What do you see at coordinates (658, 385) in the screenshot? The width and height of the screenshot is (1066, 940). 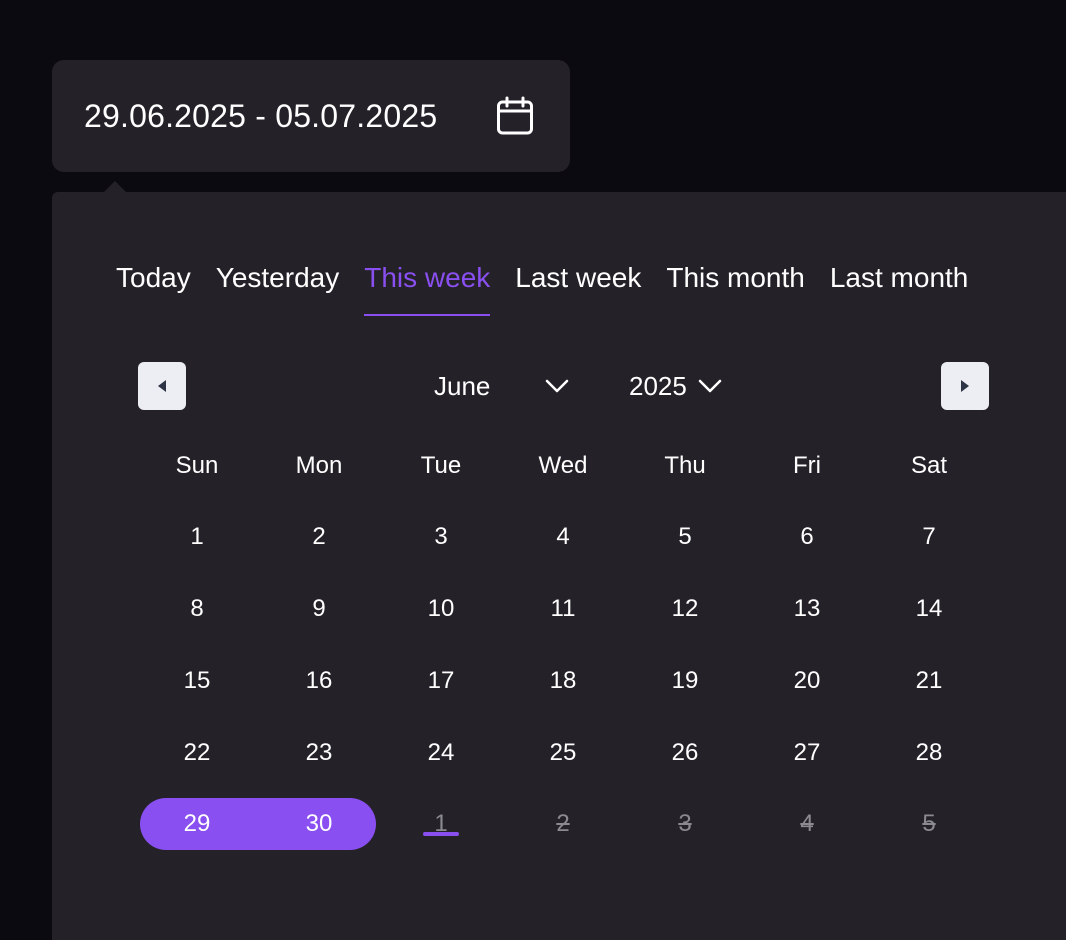 I see `year-select-value: 2025` at bounding box center [658, 385].